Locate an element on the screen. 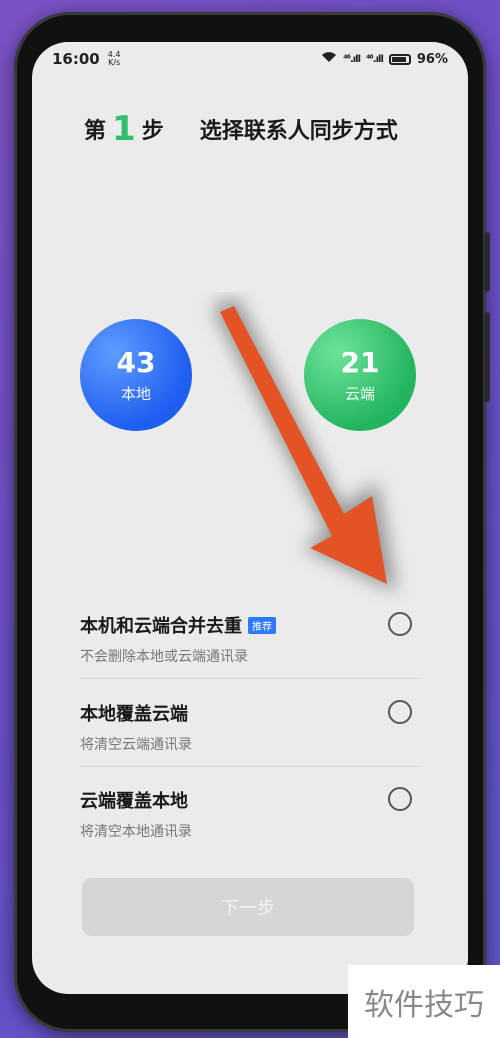 The width and height of the screenshot is (500, 1038). recommend-badge: 推荐 is located at coordinates (262, 625).